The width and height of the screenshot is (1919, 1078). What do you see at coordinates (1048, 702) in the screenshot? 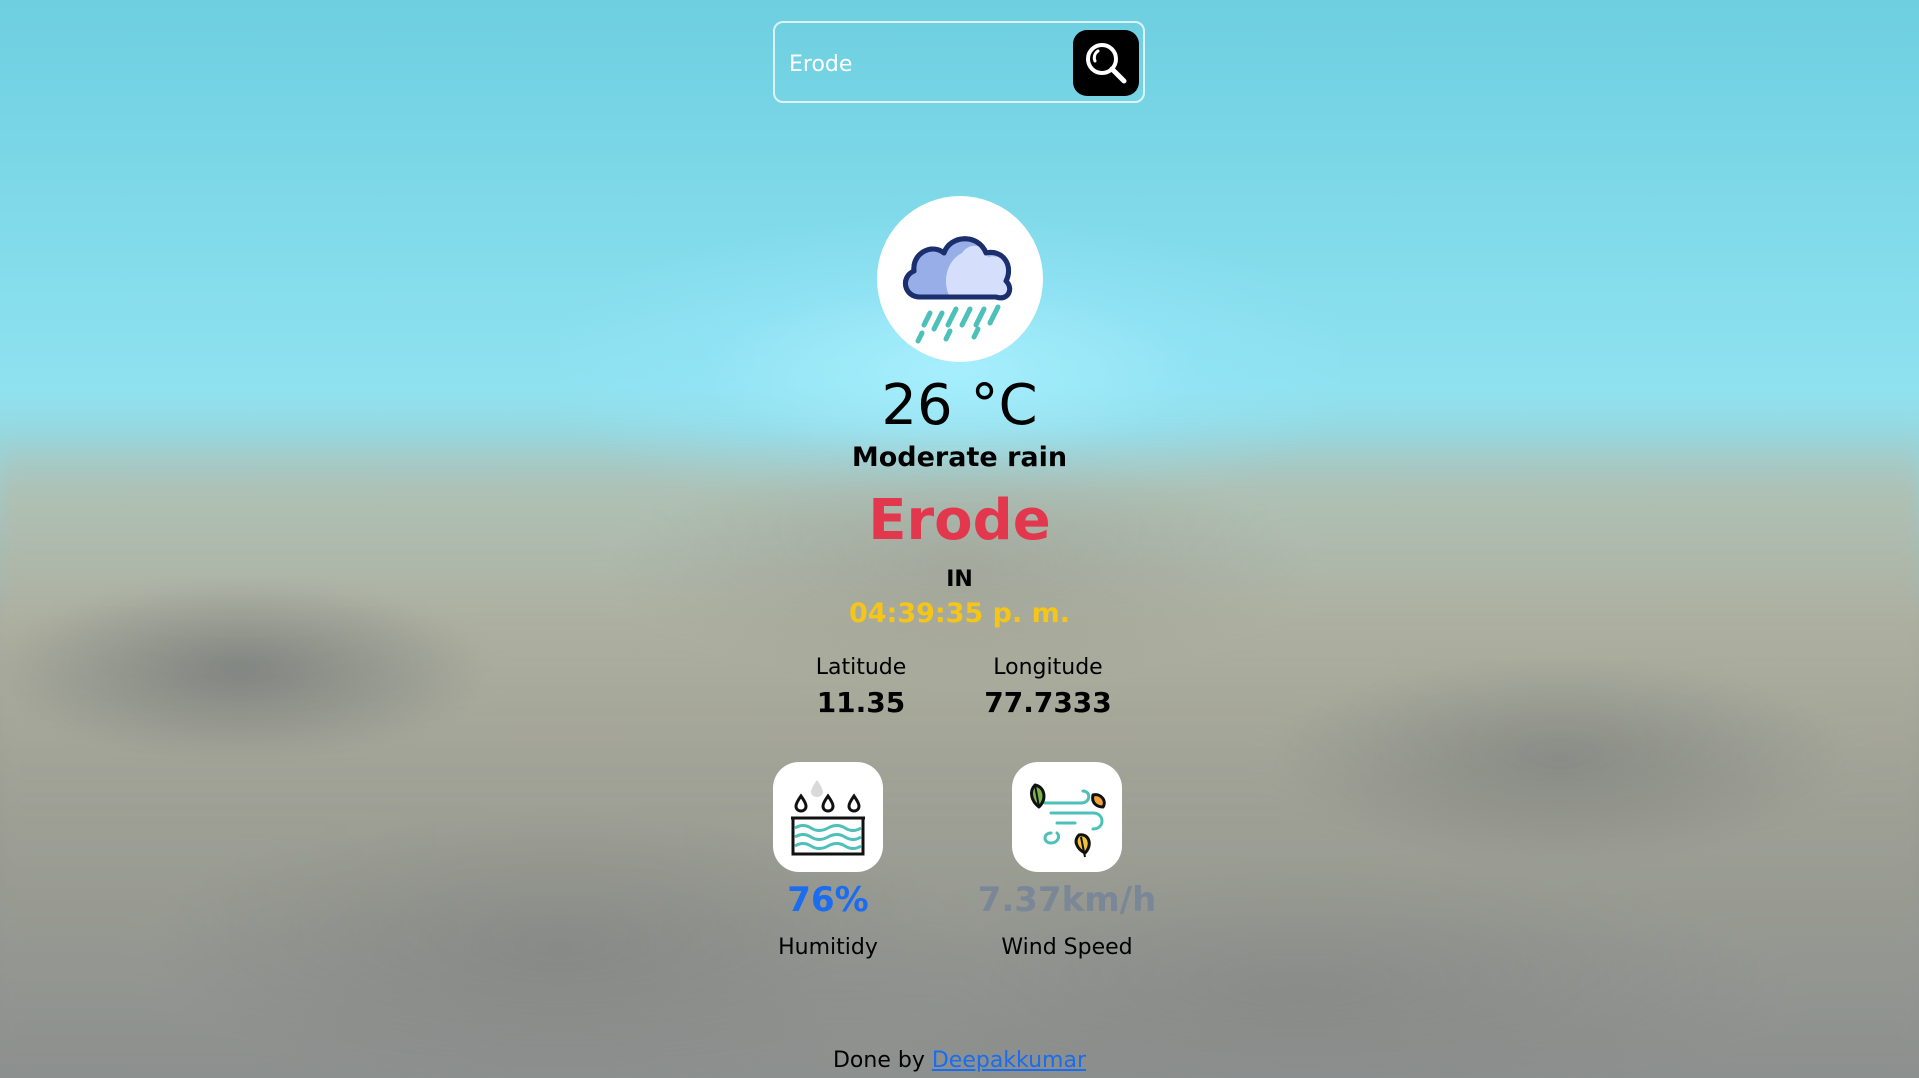
I see `longitude-value: 77.7333` at bounding box center [1048, 702].